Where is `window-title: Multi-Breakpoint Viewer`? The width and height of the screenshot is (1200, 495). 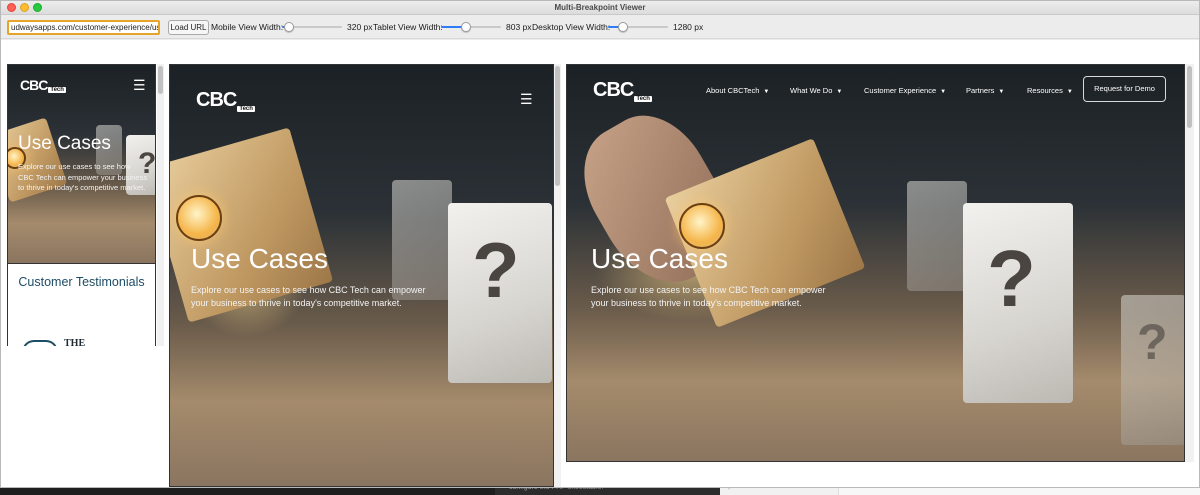 window-title: Multi-Breakpoint Viewer is located at coordinates (600, 7).